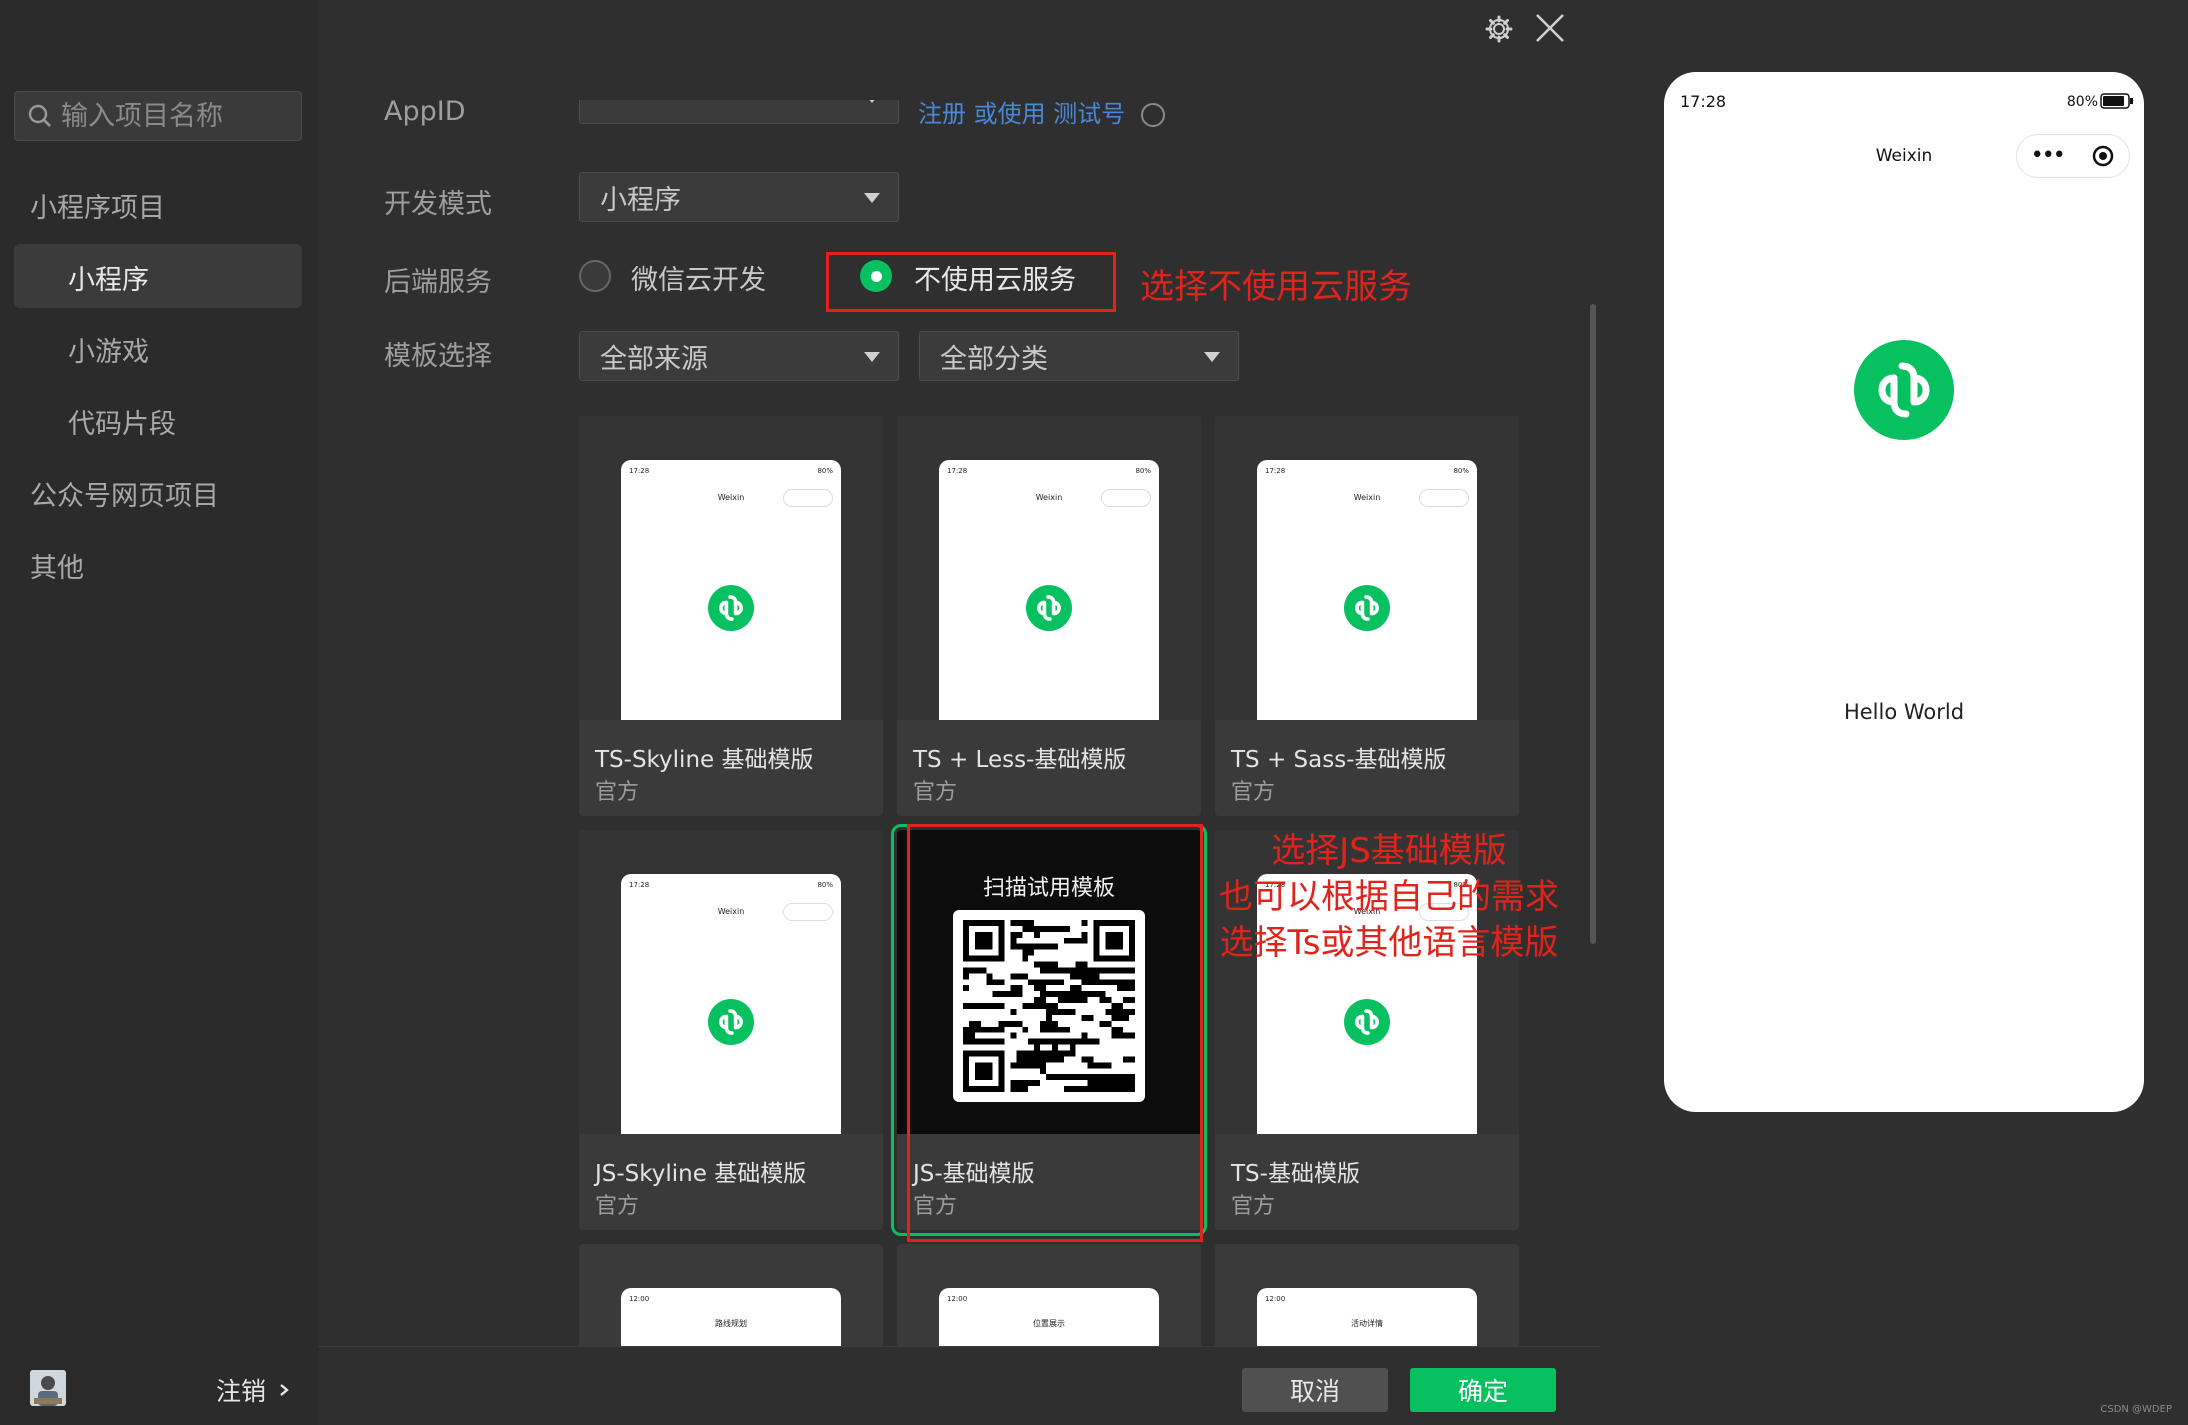  I want to click on logout-link: 注销, so click(254, 1390).